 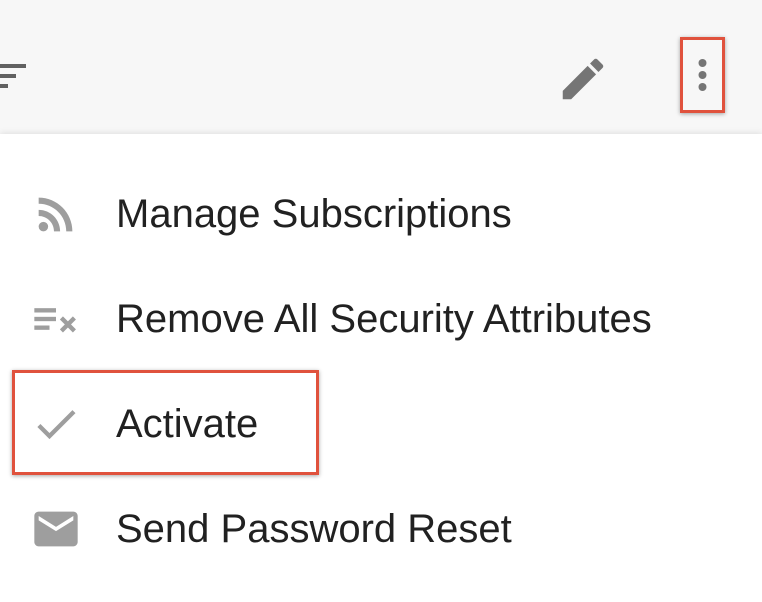 I want to click on menu-item-label: Activate, so click(x=187, y=424).